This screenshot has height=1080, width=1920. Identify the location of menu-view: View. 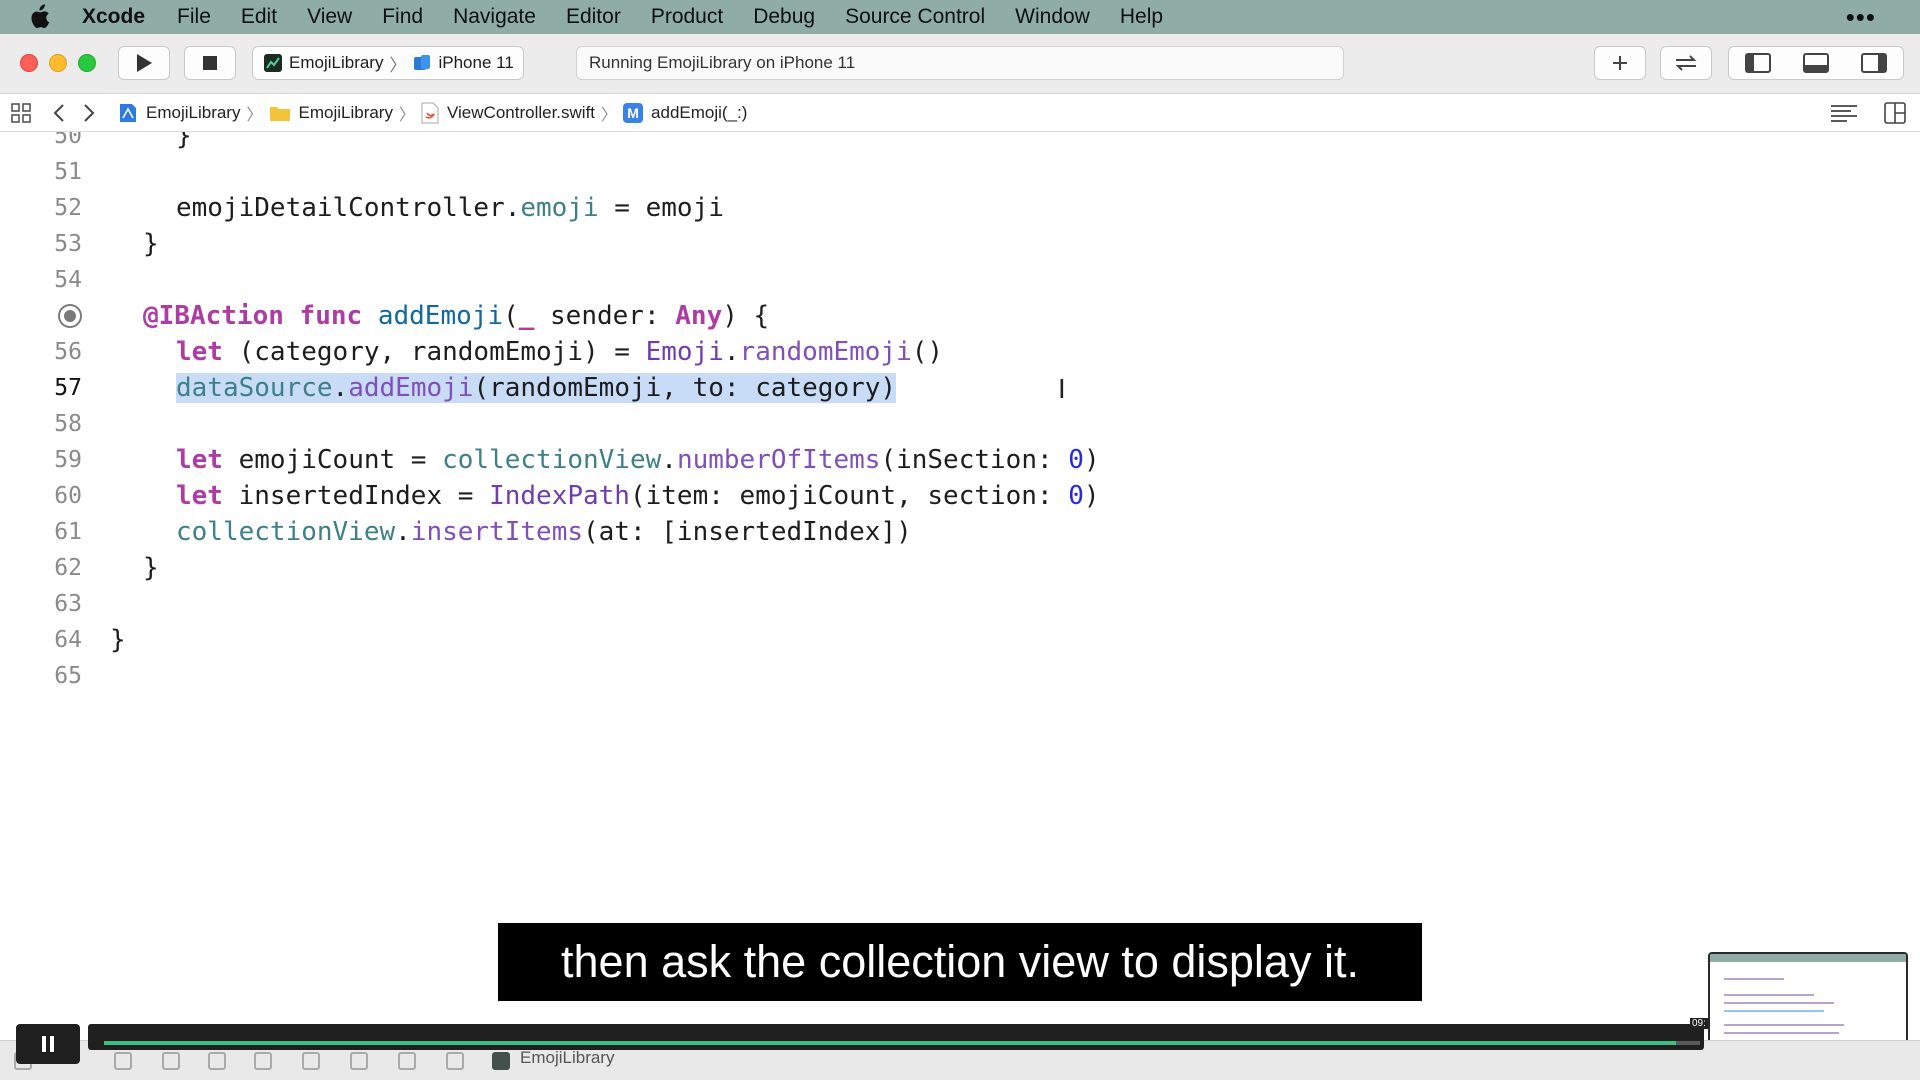
(329, 17).